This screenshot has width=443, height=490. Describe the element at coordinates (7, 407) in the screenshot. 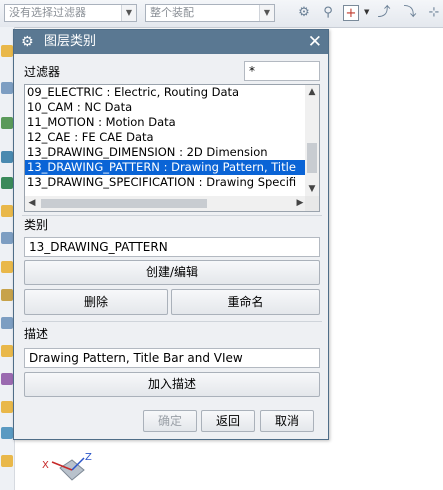

I see `pad-icon` at that location.